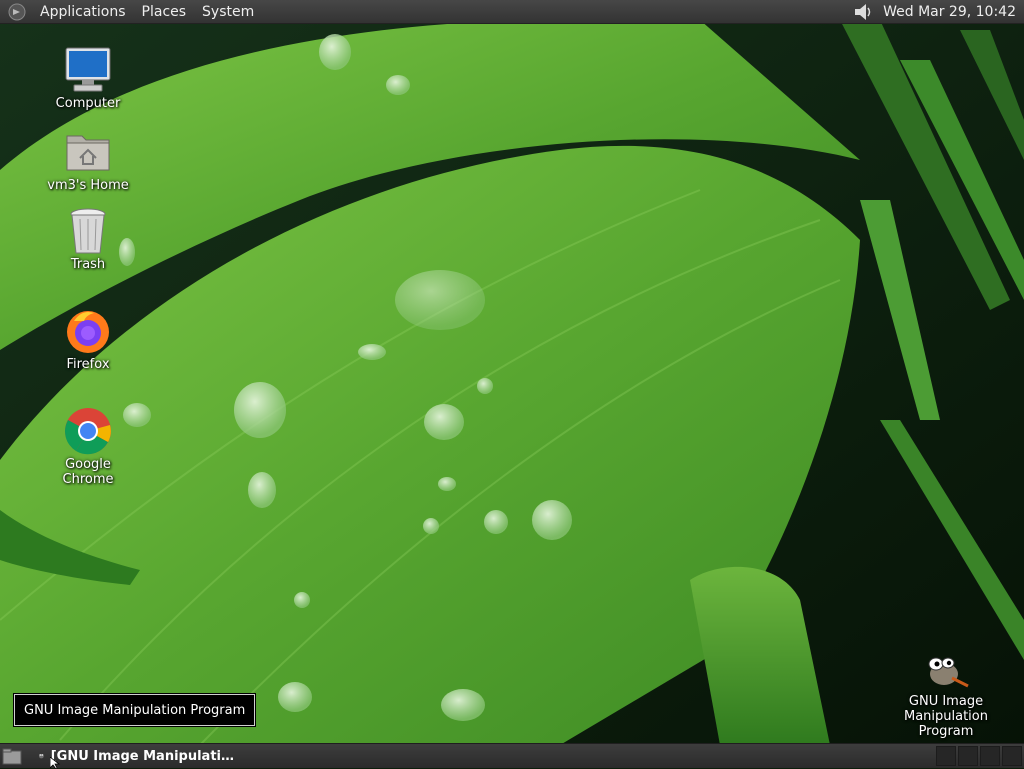 The width and height of the screenshot is (1024, 769). Describe the element at coordinates (88, 153) in the screenshot. I see `home-folder-icon` at that location.